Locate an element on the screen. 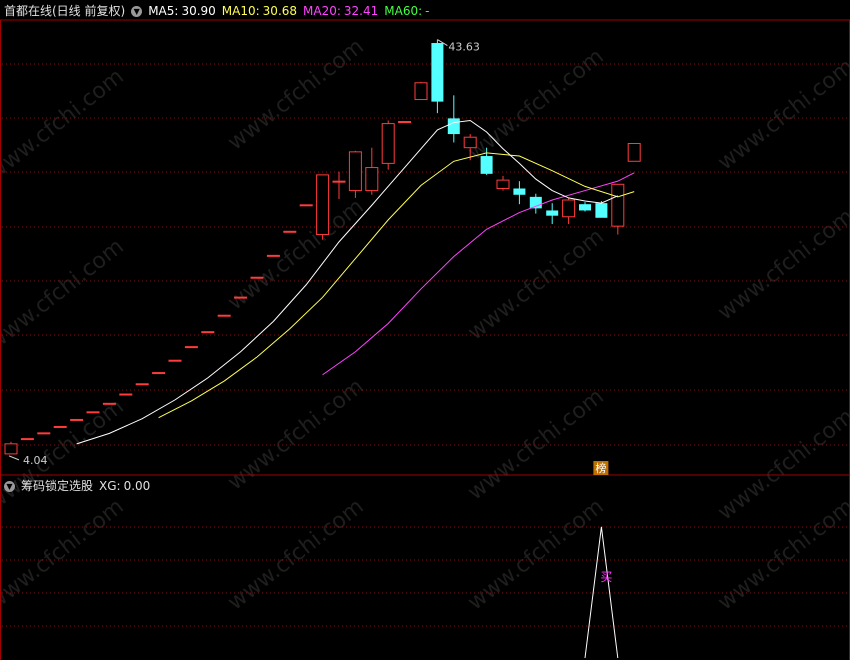  low-label: 4.04 is located at coordinates (35, 460).